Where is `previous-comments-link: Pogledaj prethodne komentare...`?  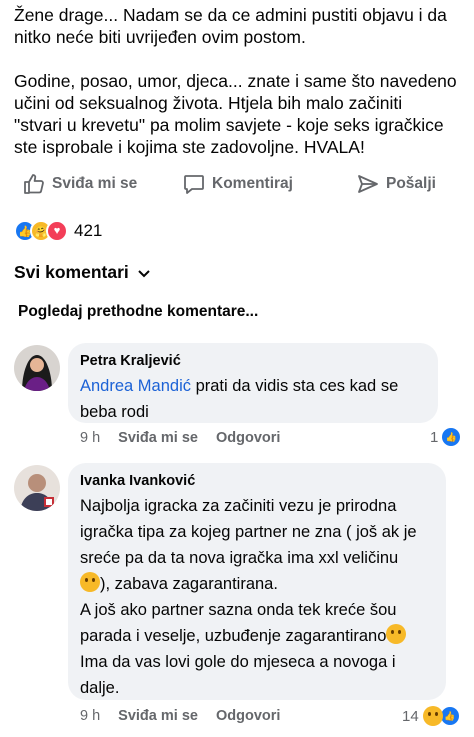
previous-comments-link: Pogledaj prethodne komentare... is located at coordinates (138, 312).